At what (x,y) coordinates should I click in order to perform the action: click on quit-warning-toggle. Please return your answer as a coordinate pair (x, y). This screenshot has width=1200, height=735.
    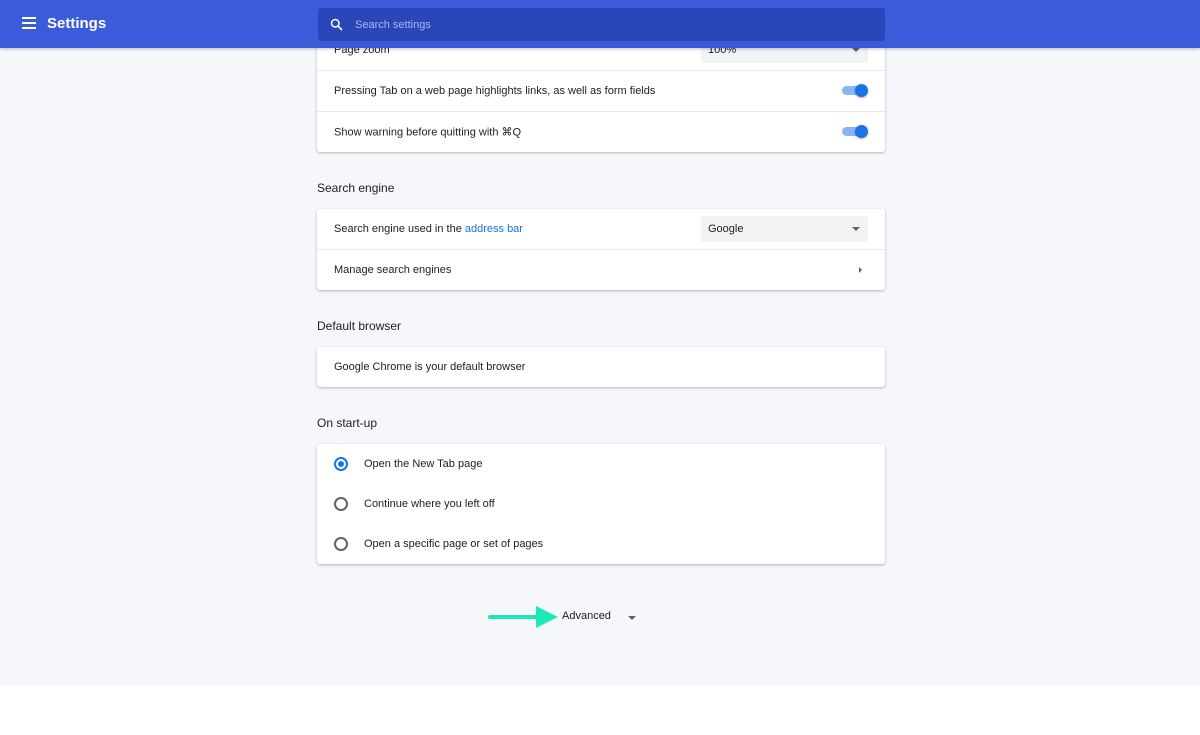
    Looking at the image, I should click on (855, 132).